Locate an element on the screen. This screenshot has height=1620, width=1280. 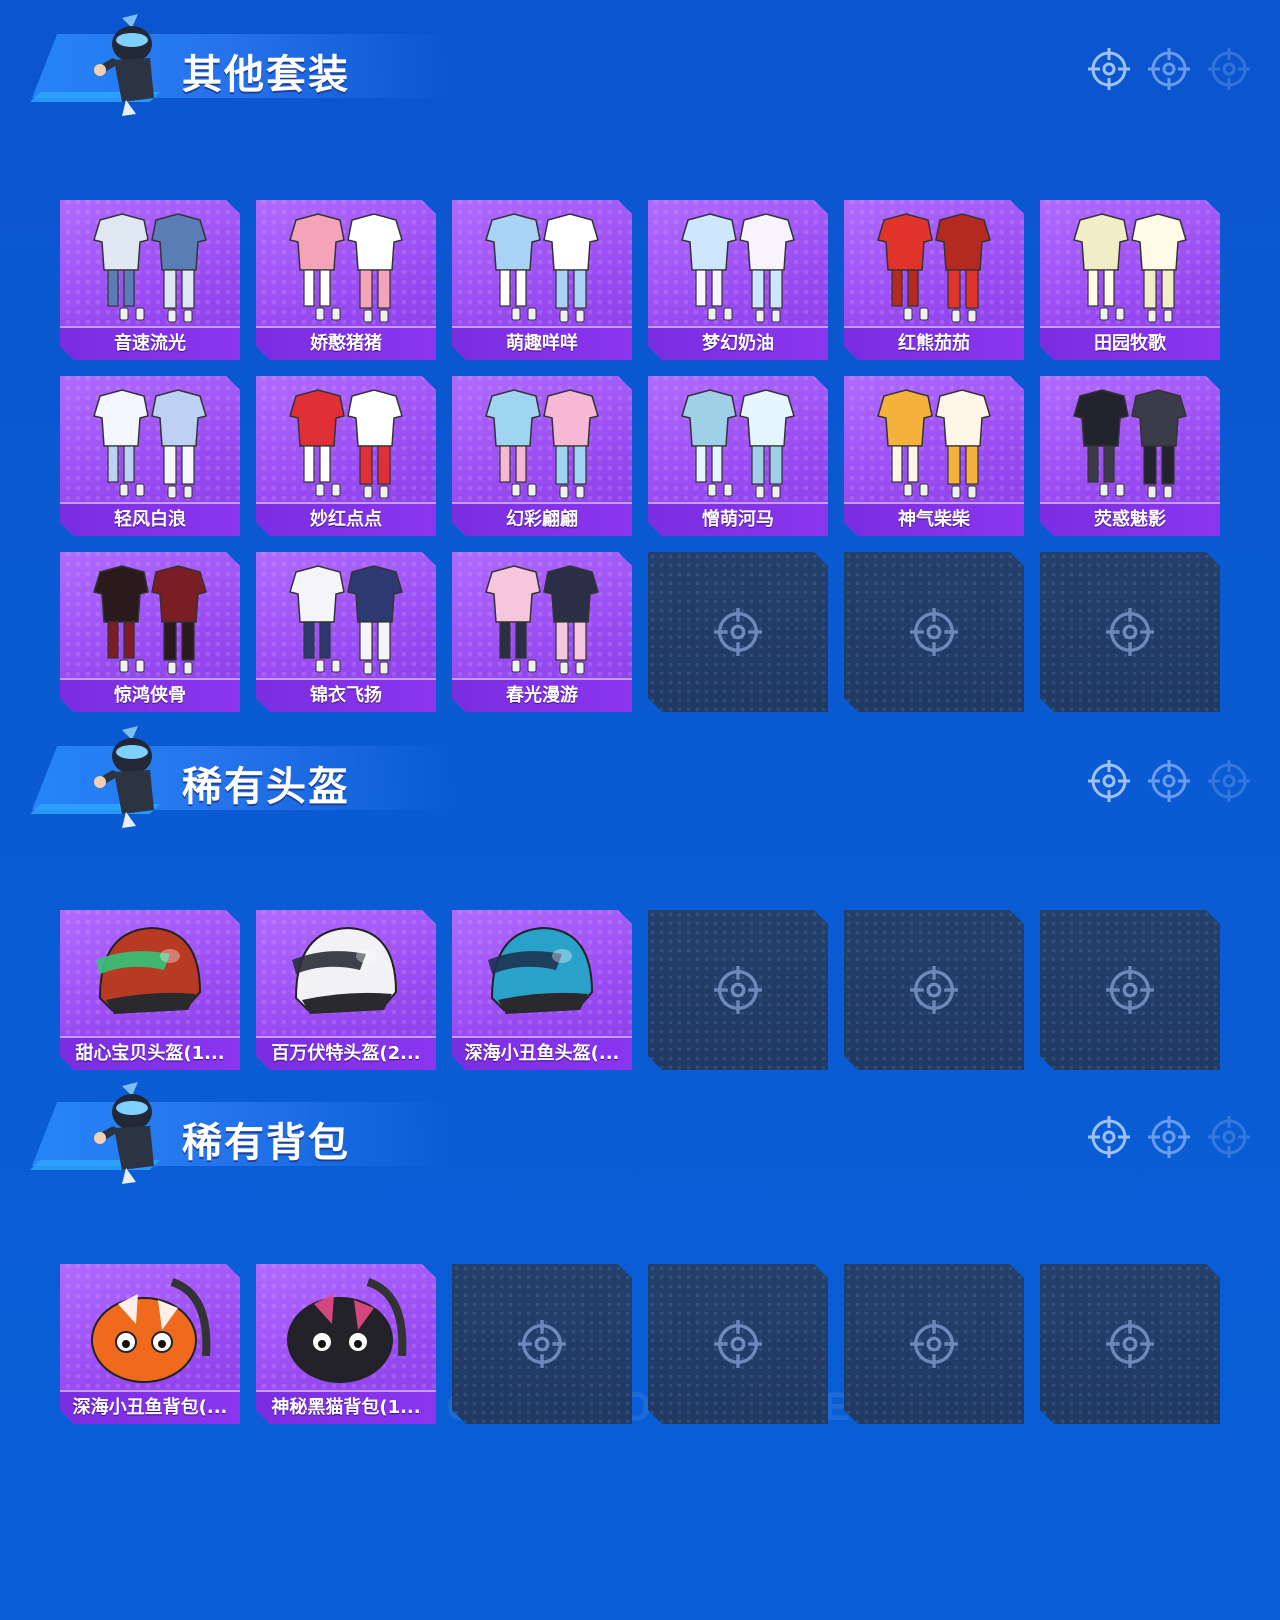
item-card: 幻彩翩翩 is located at coordinates (542, 456).